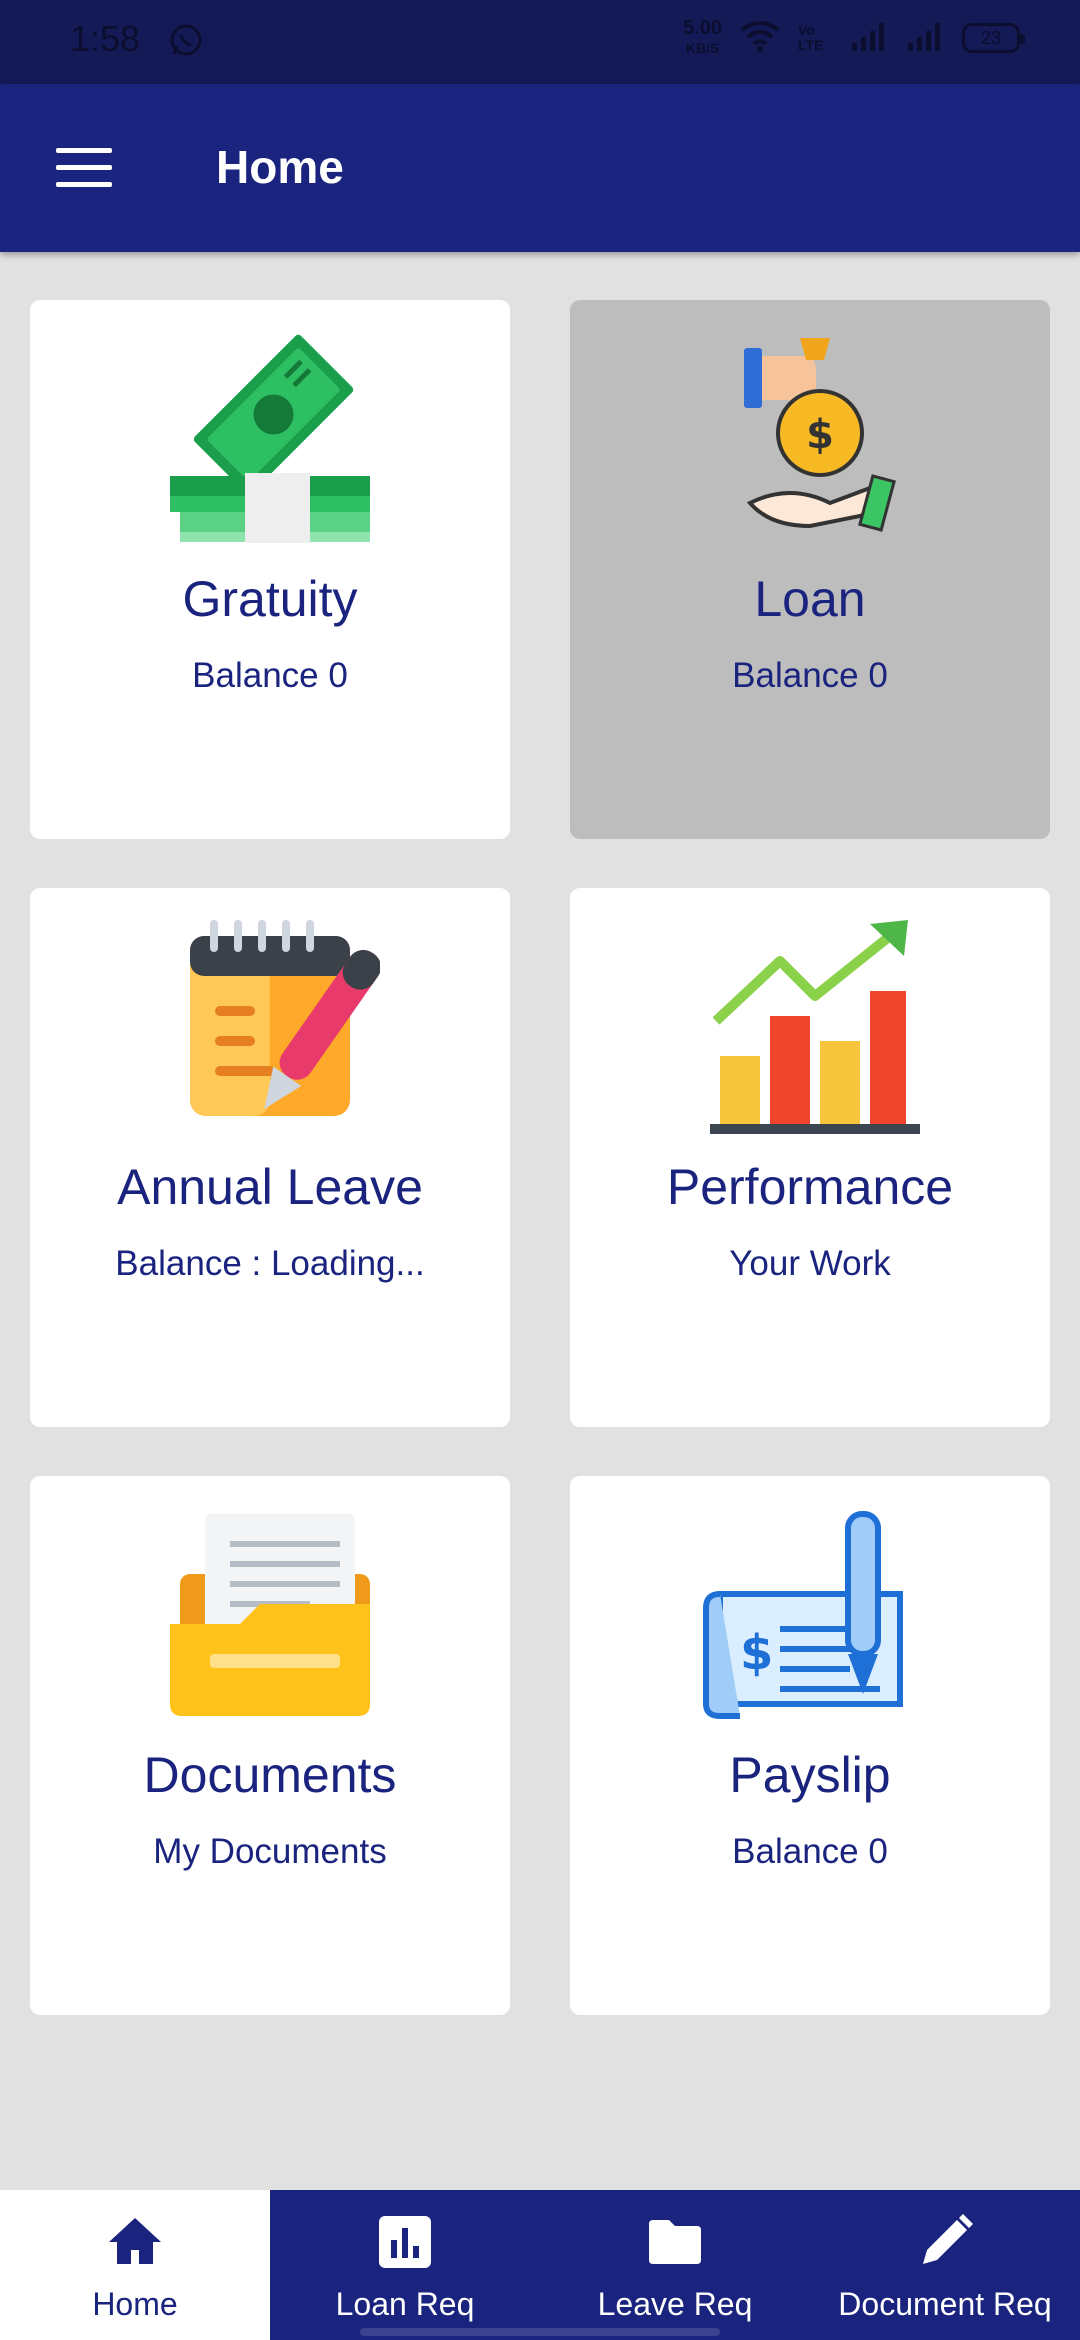 This screenshot has height=2340, width=1080. I want to click on network-speed: 5.00 KB/S, so click(702, 38).